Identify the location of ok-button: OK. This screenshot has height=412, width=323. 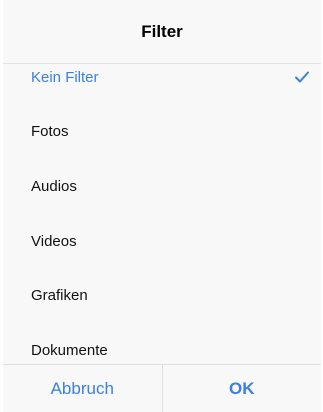
(241, 388).